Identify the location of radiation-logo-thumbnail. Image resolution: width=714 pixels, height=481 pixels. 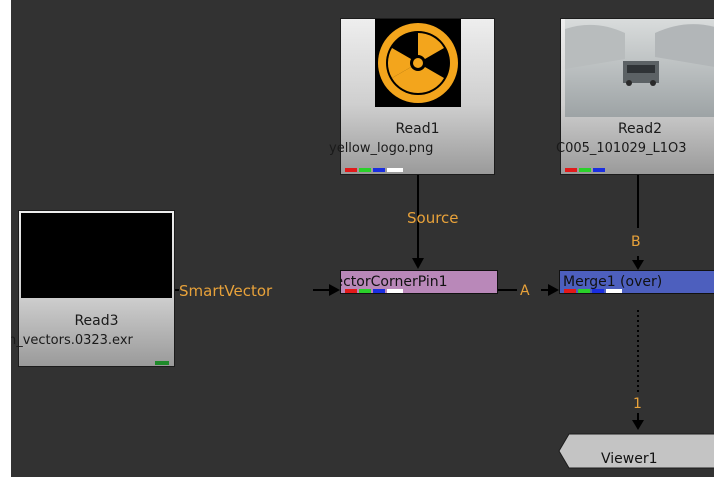
(418, 63).